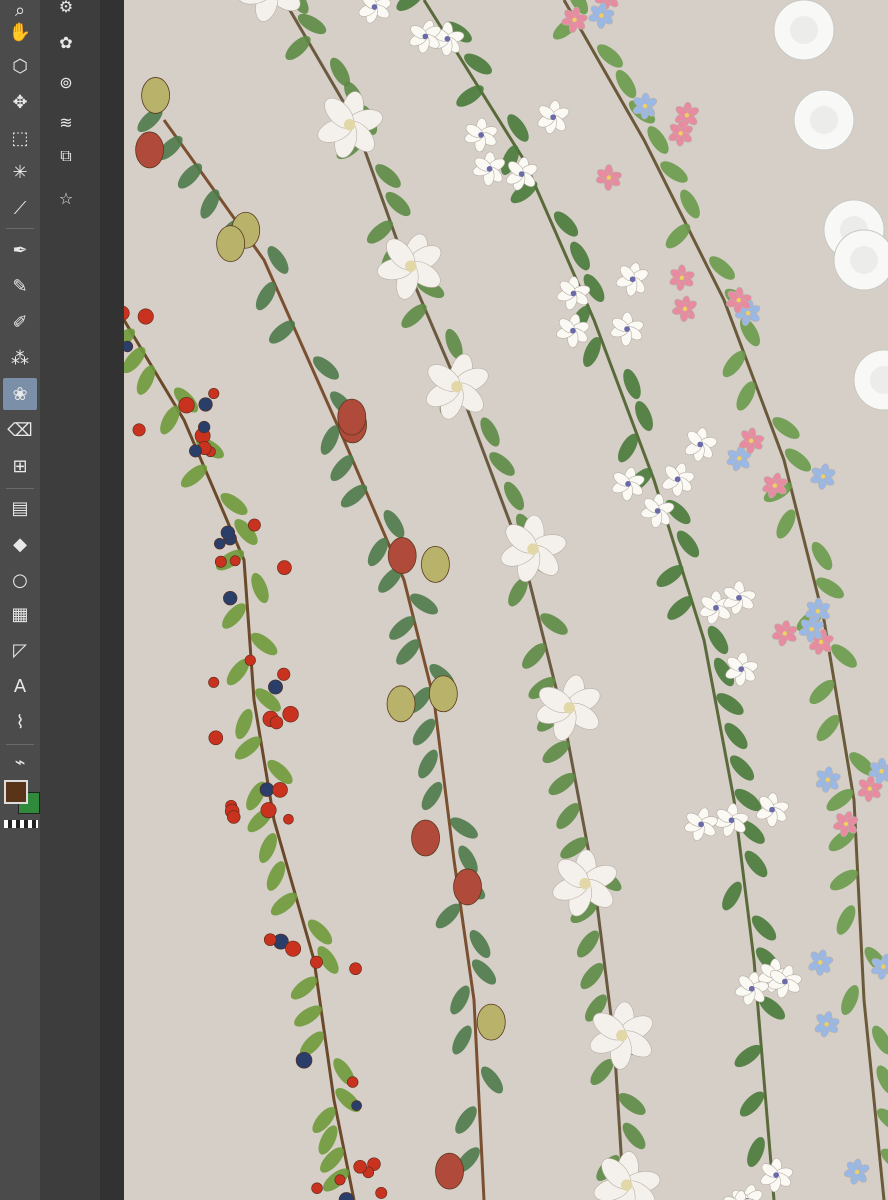 The width and height of the screenshot is (888, 1200). Describe the element at coordinates (20, 102) in the screenshot. I see `move-icon: ✥` at that location.